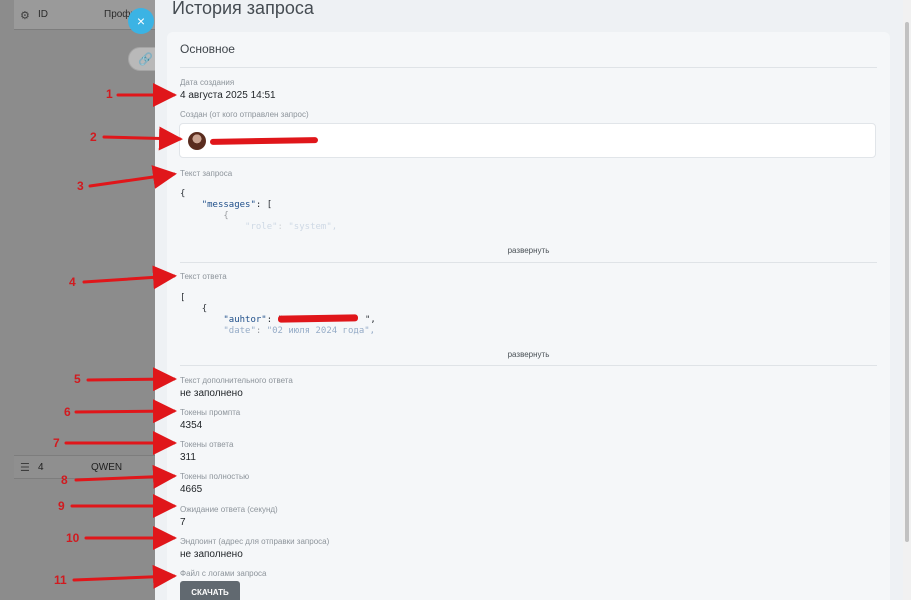 The height and width of the screenshot is (600, 911). What do you see at coordinates (72, 282) in the screenshot?
I see `annotation-number: 4` at bounding box center [72, 282].